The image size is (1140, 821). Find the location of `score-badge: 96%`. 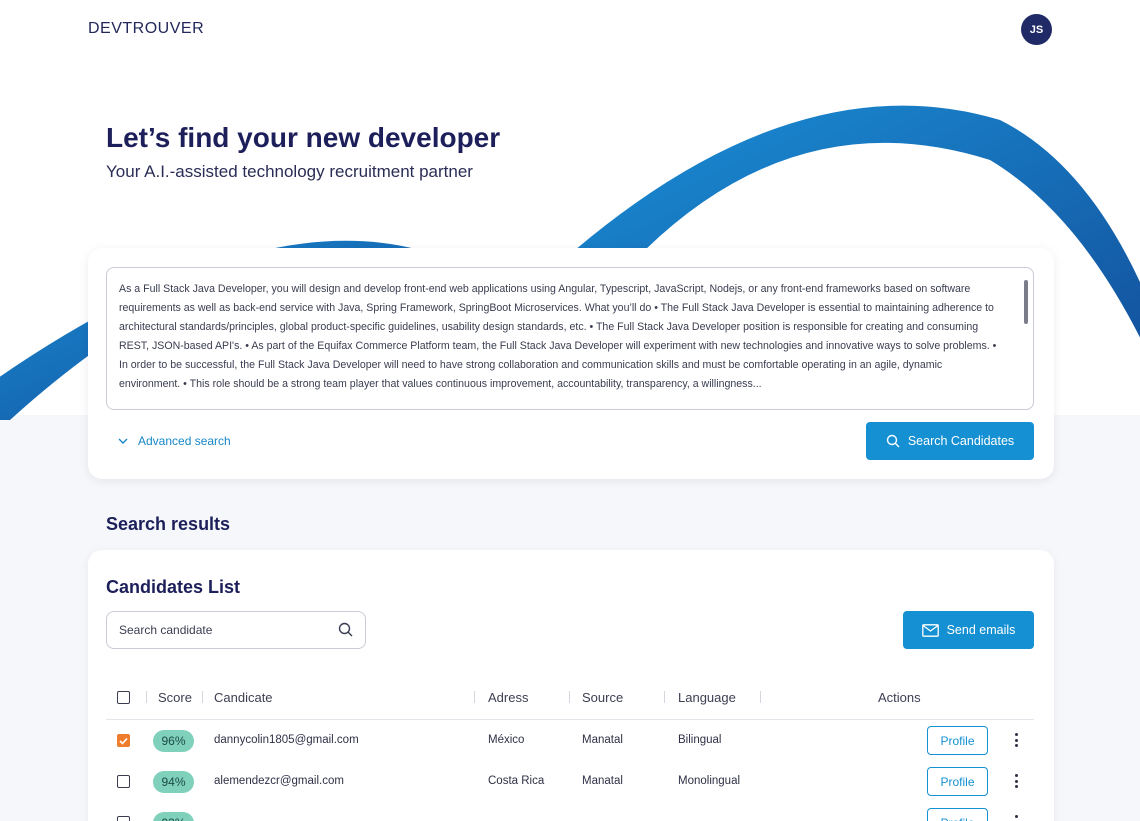

score-badge: 96% is located at coordinates (173, 741).